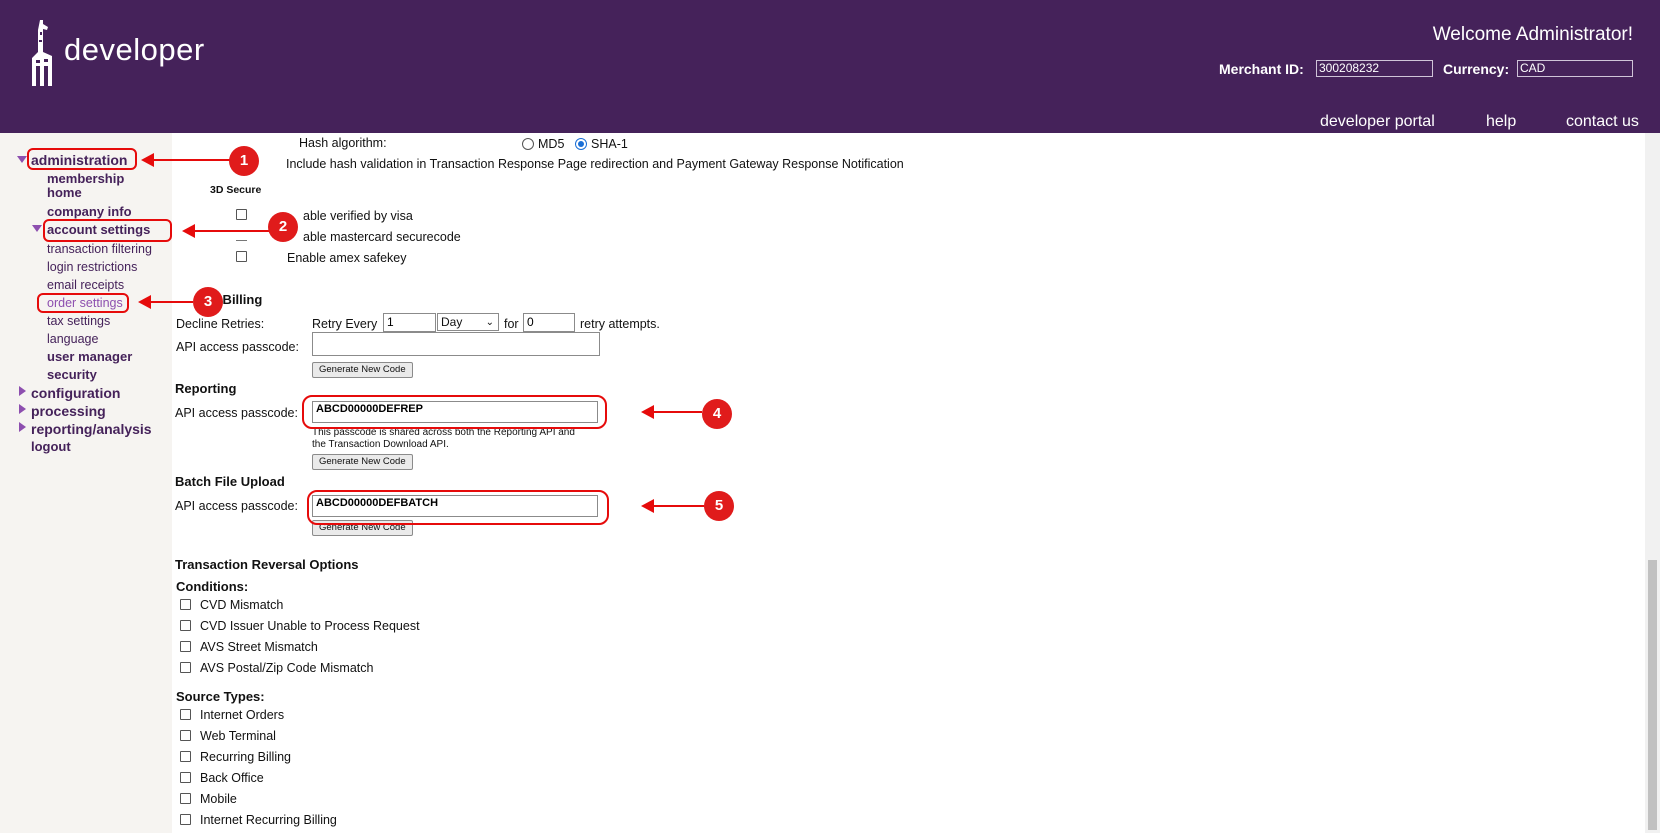 This screenshot has height=833, width=1660. I want to click on sidebar-item-user-manager: user manager, so click(89, 357).